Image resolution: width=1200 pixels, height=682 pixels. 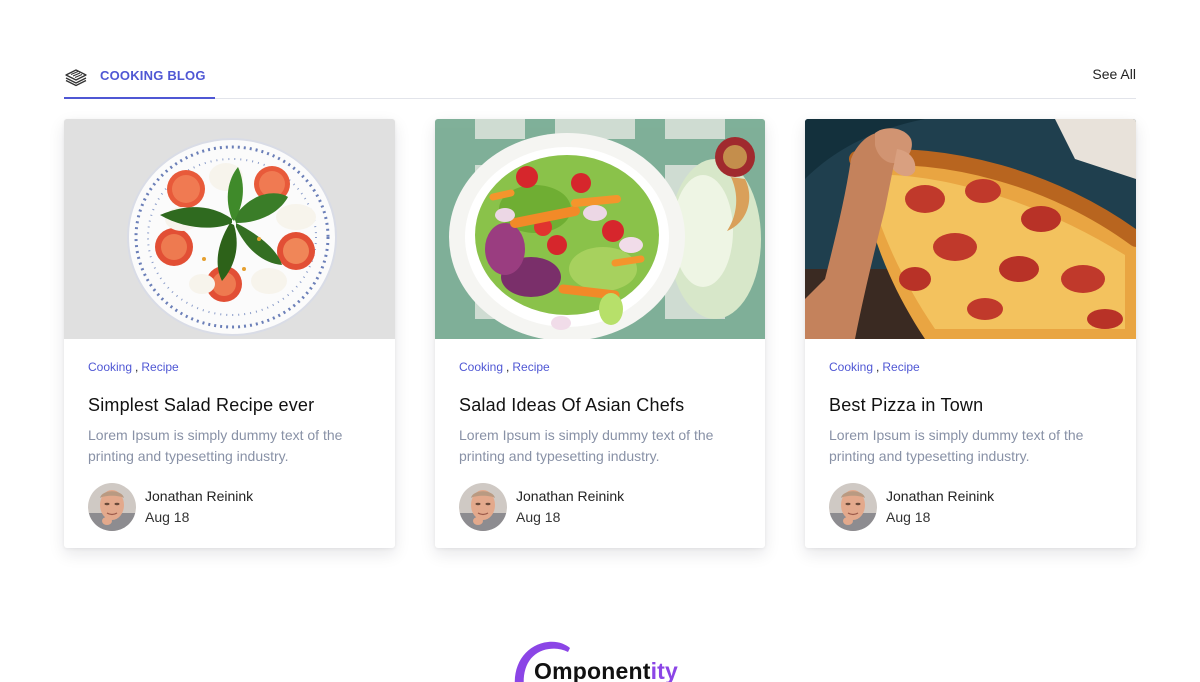 I want to click on post-title: Best Pizza in Town, so click(x=970, y=405).